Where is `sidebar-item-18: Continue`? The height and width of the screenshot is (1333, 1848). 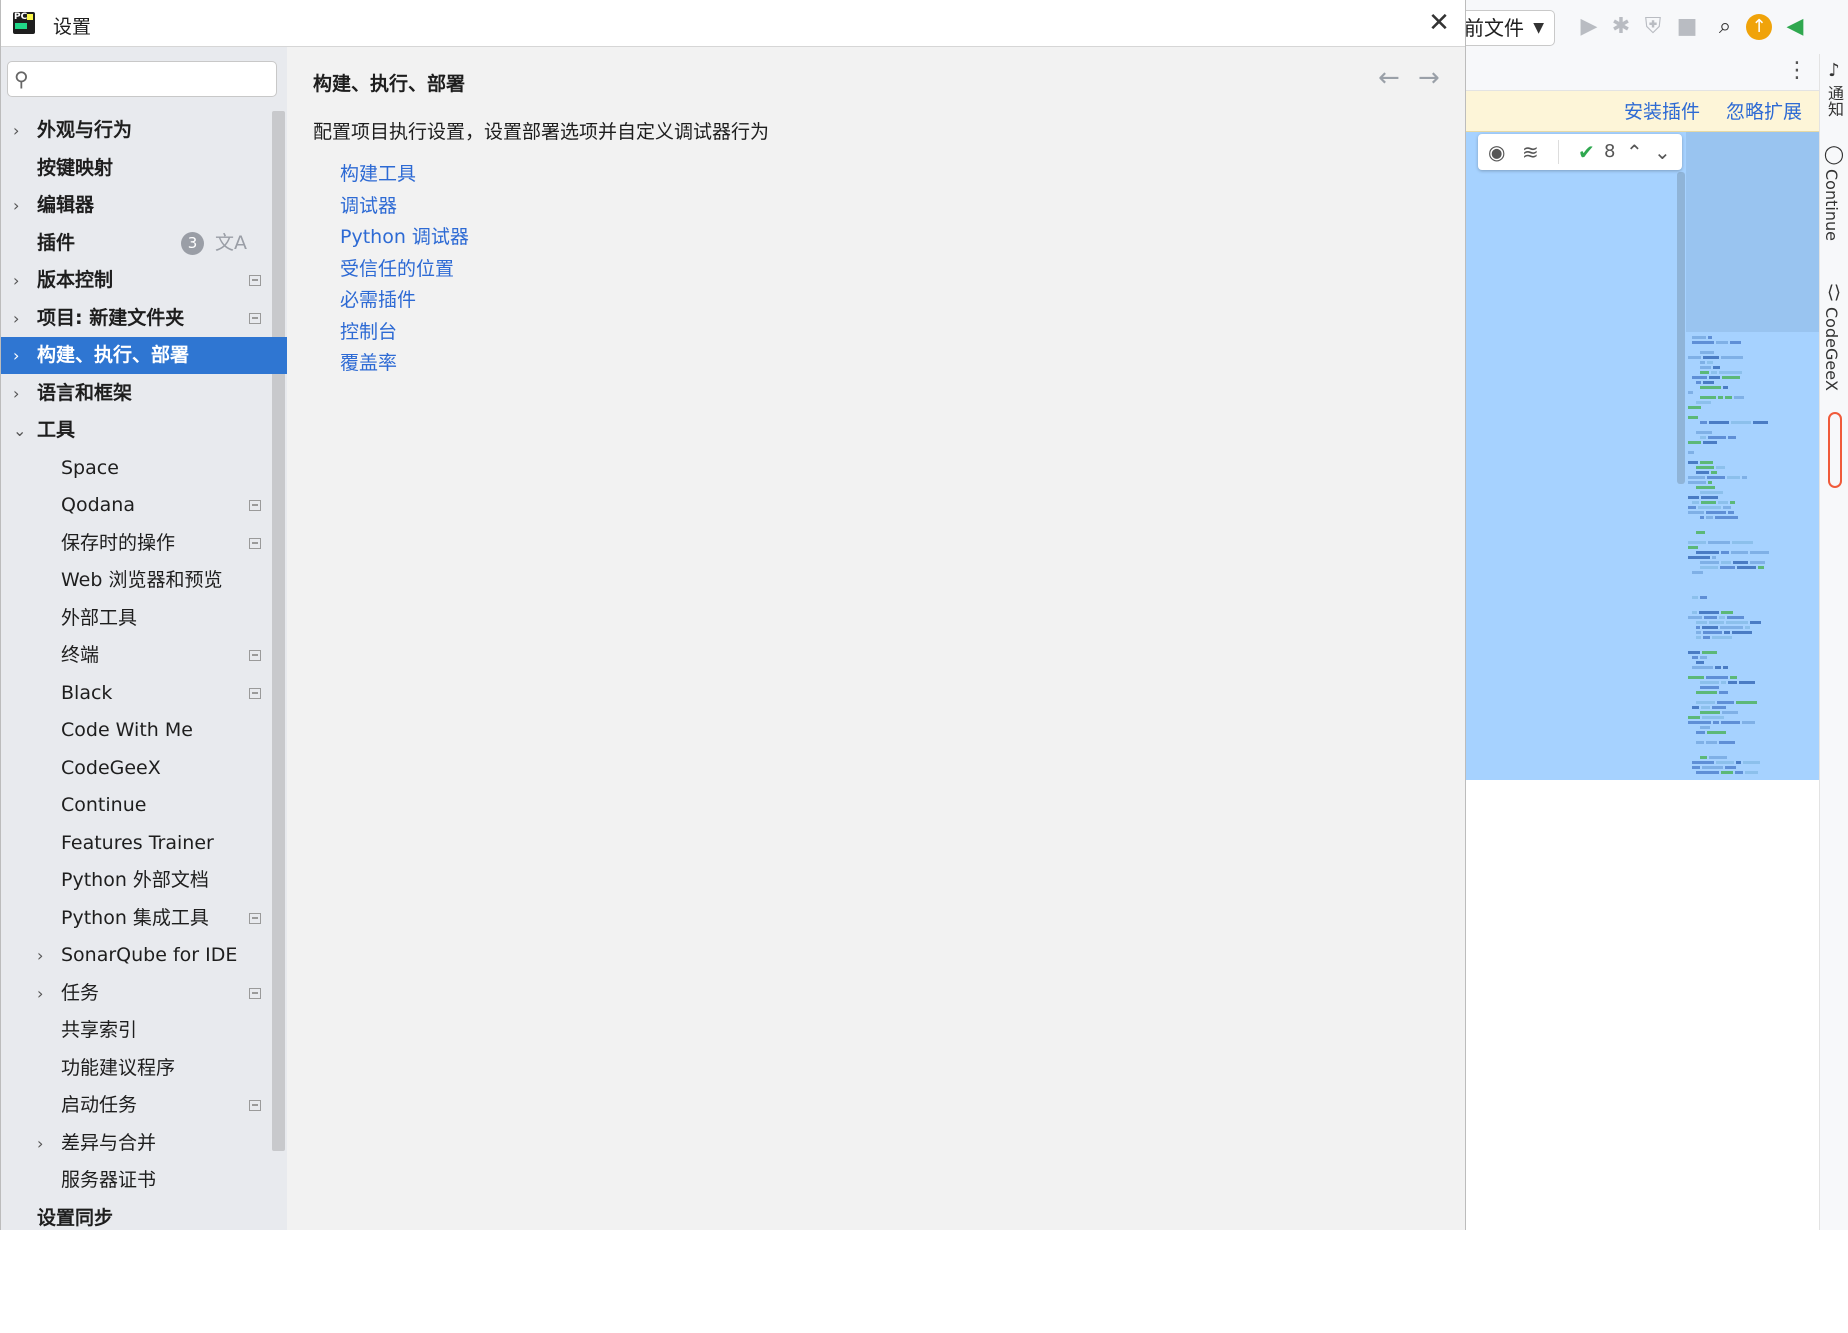 sidebar-item-18: Continue is located at coordinates (144, 805).